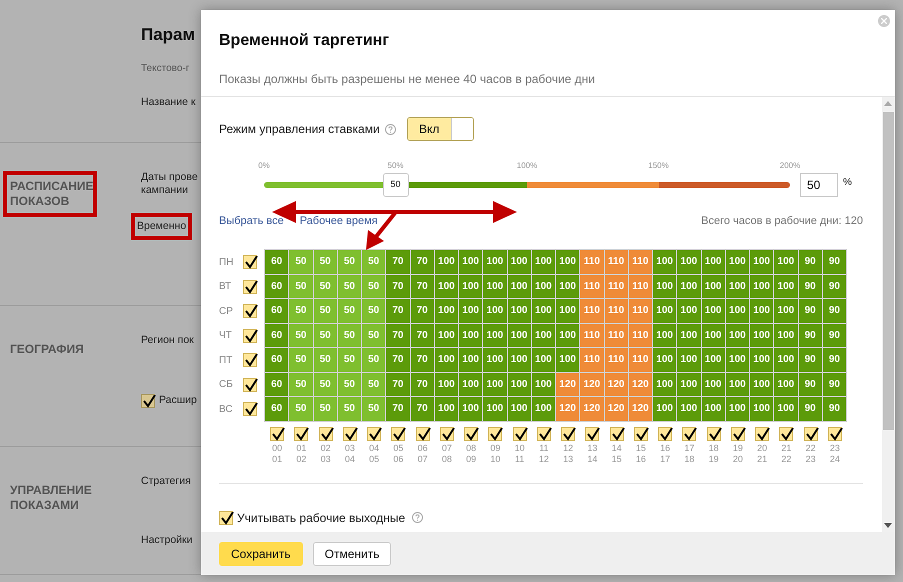 Image resolution: width=903 pixels, height=582 pixels. Describe the element at coordinates (888, 525) in the screenshot. I see `scroll-down-icon` at that location.